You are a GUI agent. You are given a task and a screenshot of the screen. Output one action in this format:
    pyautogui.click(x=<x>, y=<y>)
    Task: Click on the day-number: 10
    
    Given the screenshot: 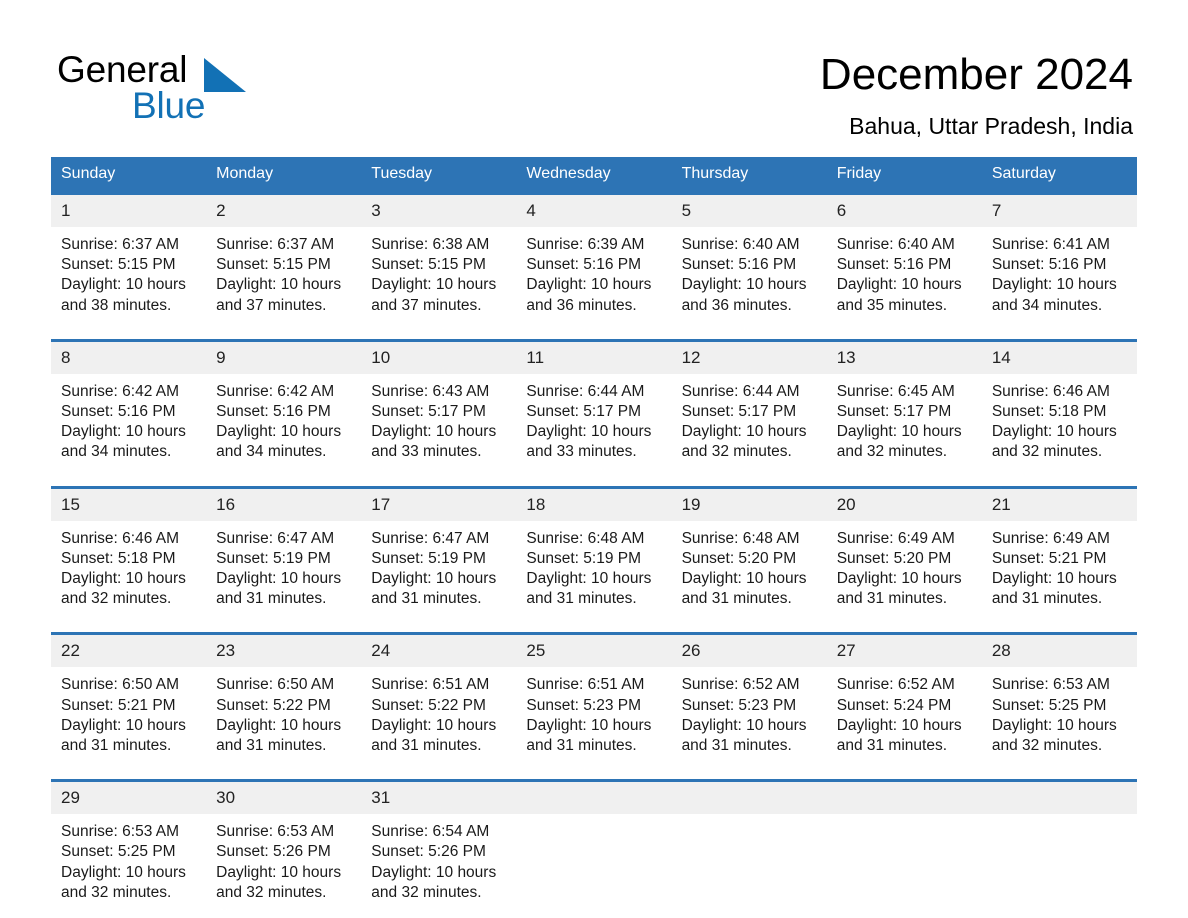 What is the action you would take?
    pyautogui.click(x=439, y=357)
    